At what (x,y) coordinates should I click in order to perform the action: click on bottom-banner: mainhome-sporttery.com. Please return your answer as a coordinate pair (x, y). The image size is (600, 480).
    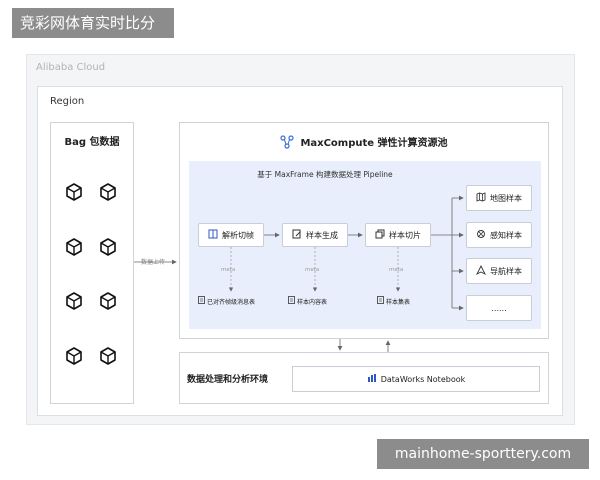
    Looking at the image, I should click on (483, 454).